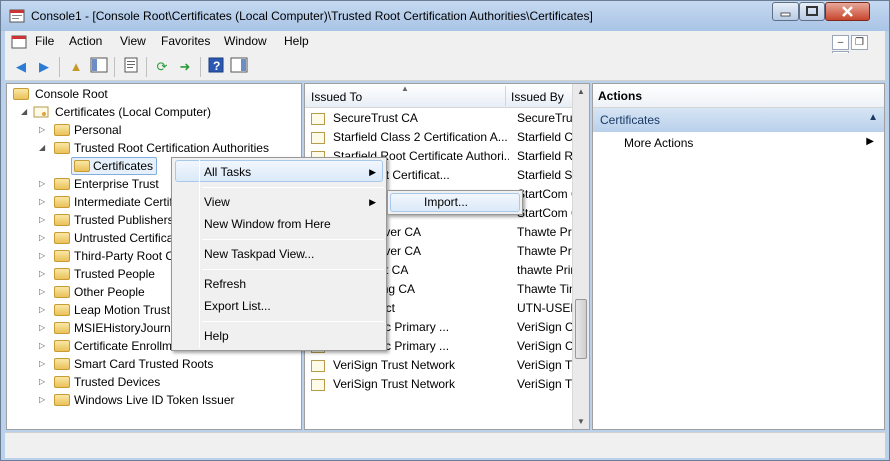  What do you see at coordinates (440, 96) in the screenshot?
I see `list-header: ▲ Issued To Issued By` at bounding box center [440, 96].